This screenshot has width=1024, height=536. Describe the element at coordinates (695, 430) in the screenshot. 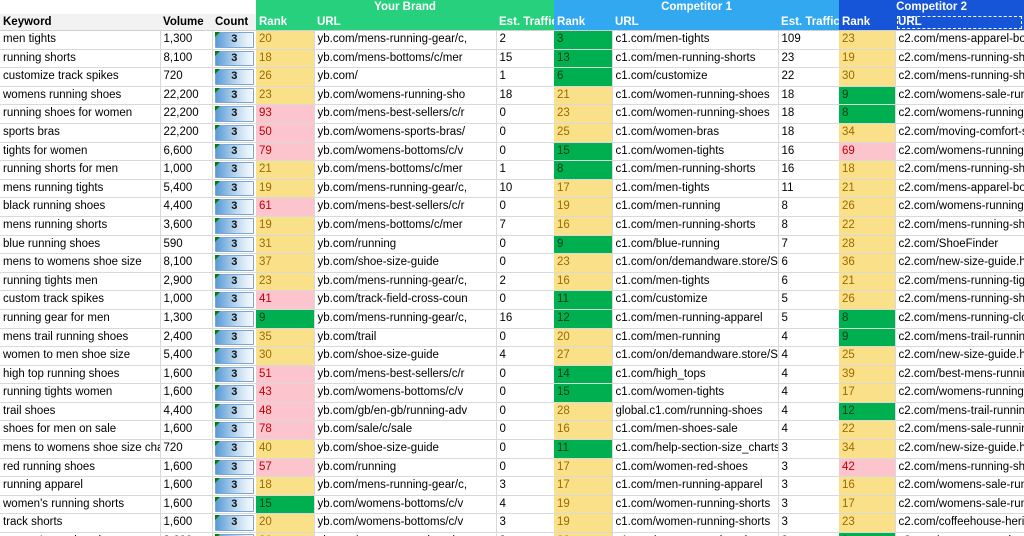

I see `cell-competitor-1-url: c1.com/men-shoes-sale` at that location.